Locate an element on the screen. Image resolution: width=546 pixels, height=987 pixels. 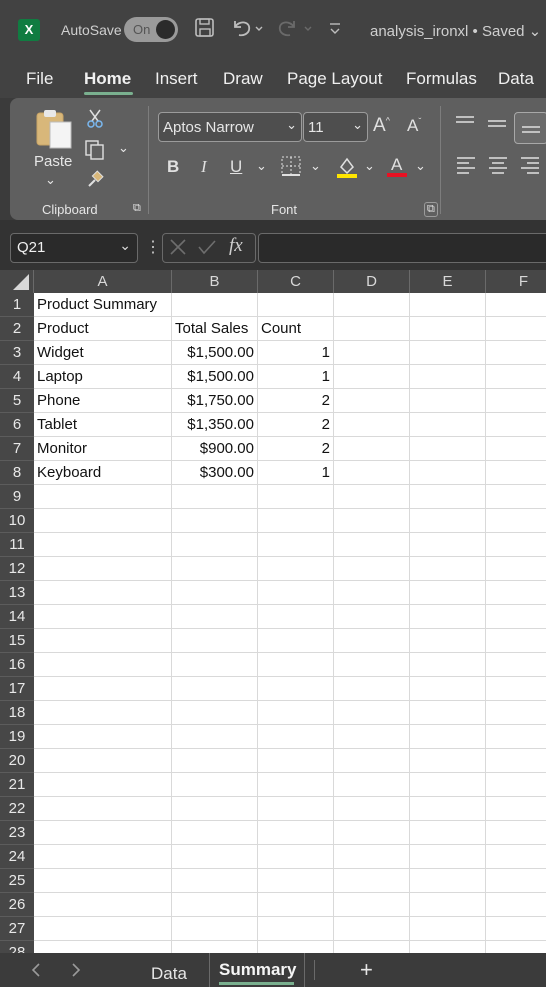
paste-button: Paste is located at coordinates (53, 161).